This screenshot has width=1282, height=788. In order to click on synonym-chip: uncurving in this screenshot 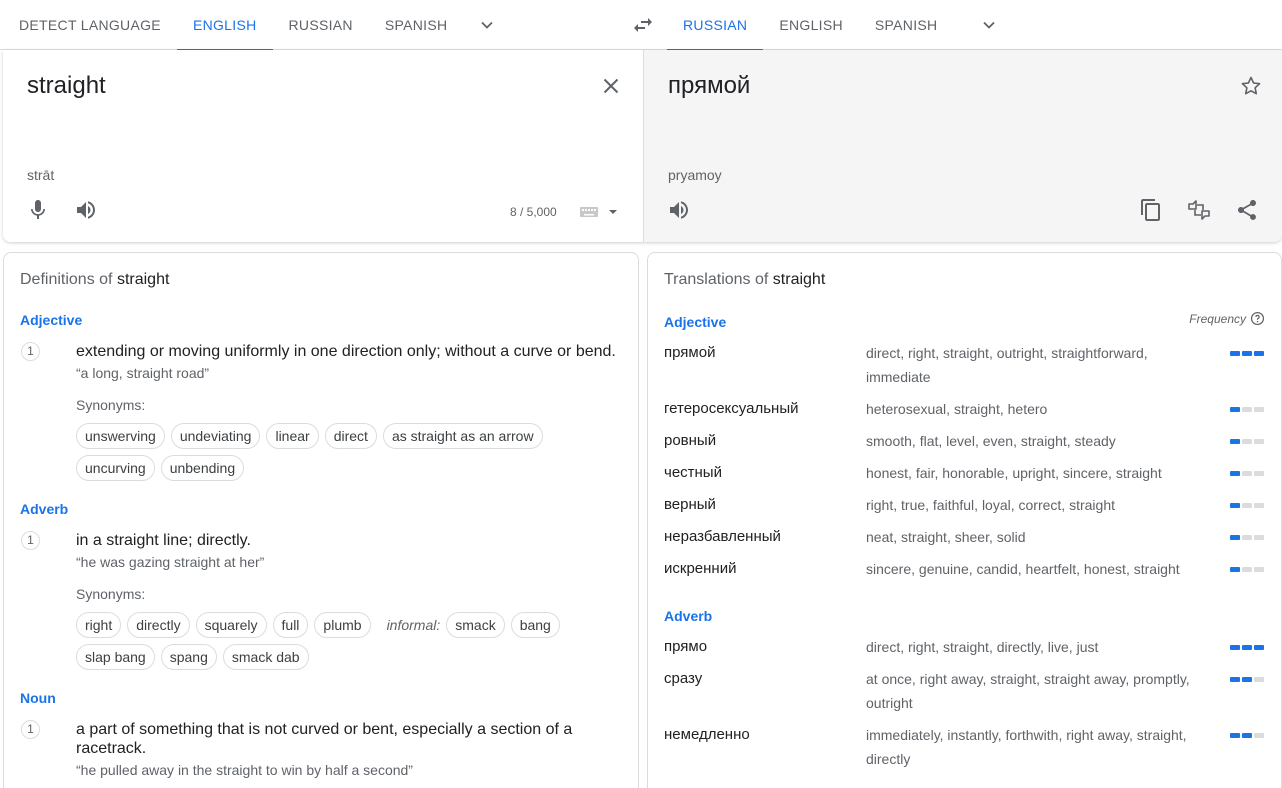, I will do `click(115, 468)`.